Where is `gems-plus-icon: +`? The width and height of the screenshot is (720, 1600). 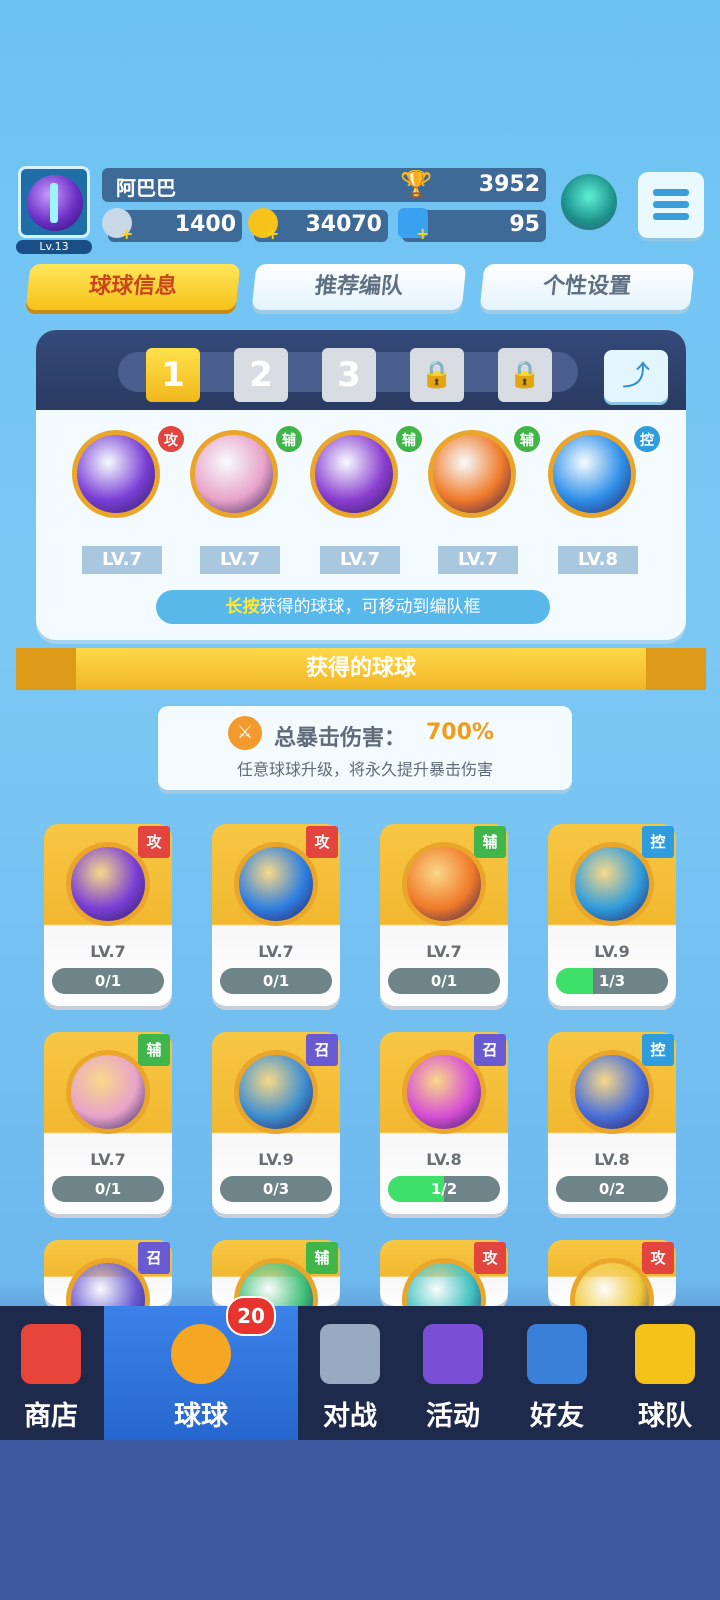
gems-plus-icon: + is located at coordinates (422, 233).